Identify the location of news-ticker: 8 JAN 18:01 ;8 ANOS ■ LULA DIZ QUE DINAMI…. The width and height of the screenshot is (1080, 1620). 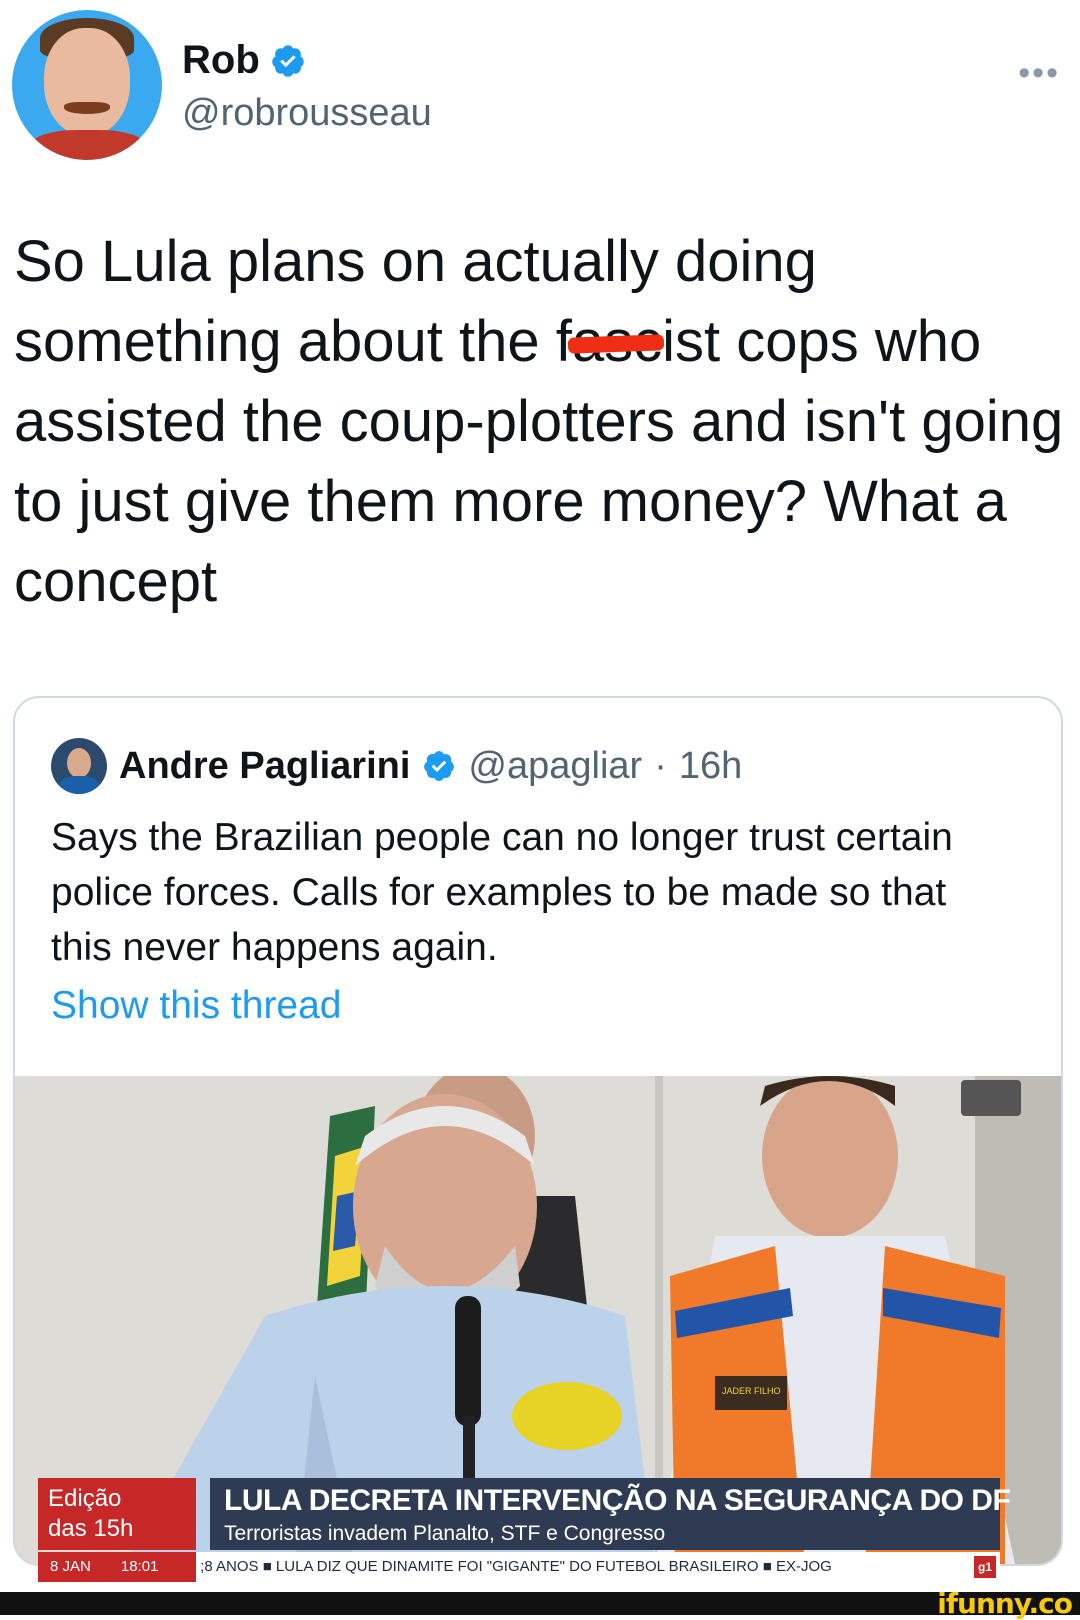
(519, 1567).